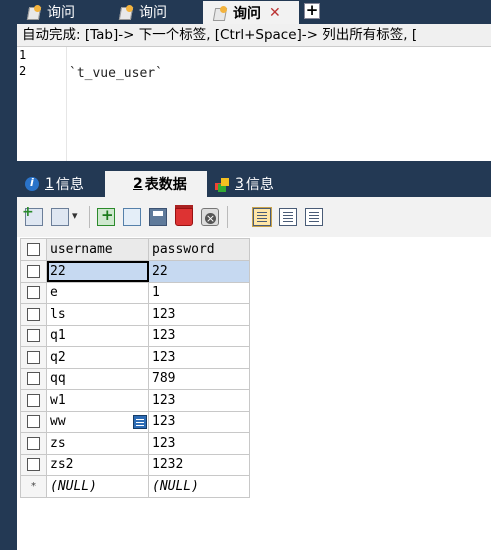 The height and width of the screenshot is (550, 491). Describe the element at coordinates (97, 443) in the screenshot. I see `cell-username: zs` at that location.